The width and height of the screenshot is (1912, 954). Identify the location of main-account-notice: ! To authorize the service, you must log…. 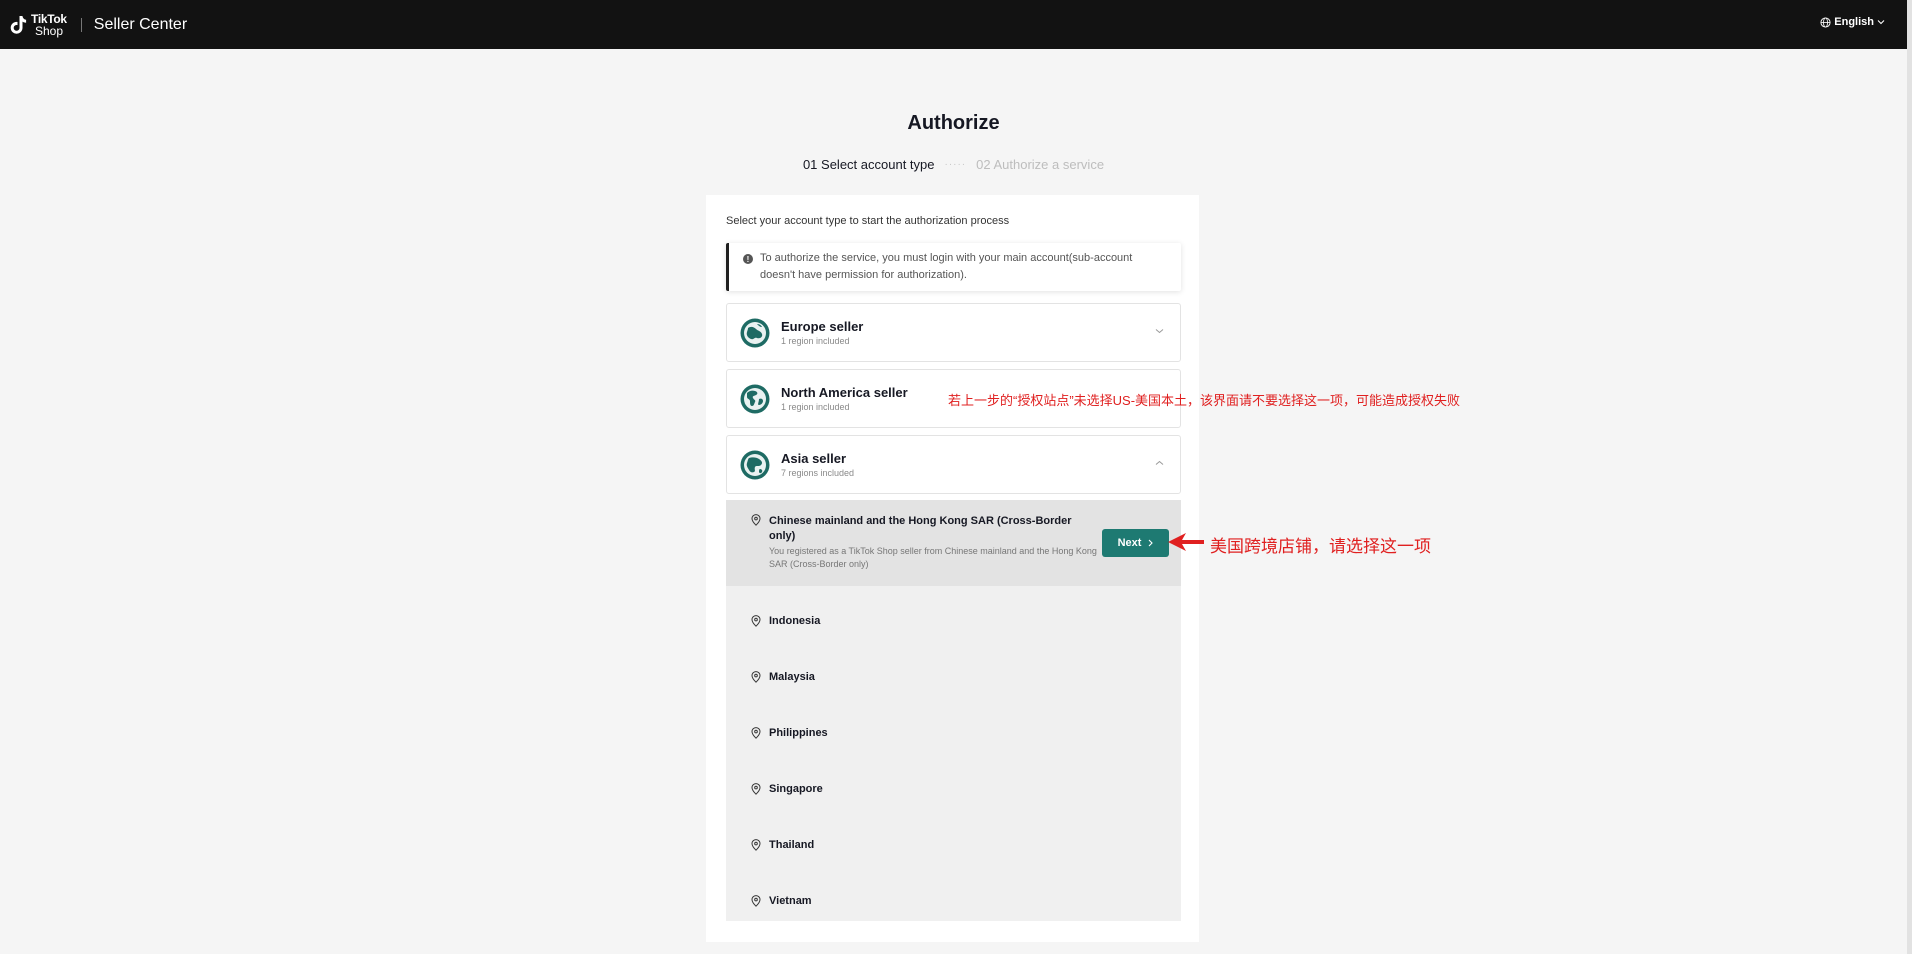
(953, 267).